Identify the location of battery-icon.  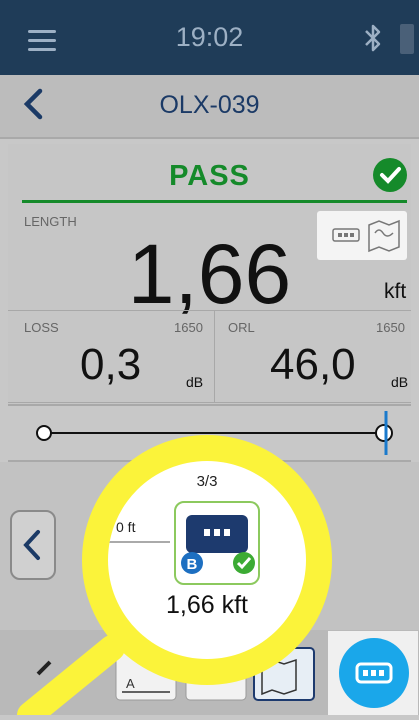
(407, 39).